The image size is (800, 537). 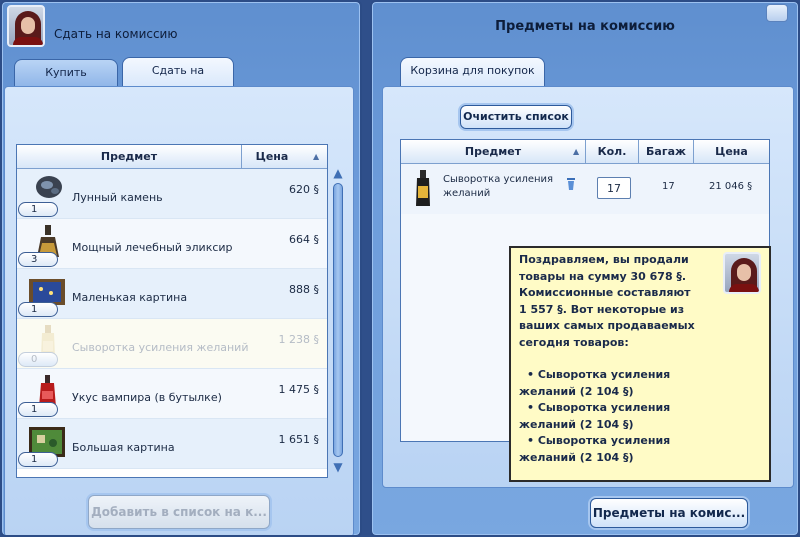 What do you see at coordinates (472, 72) in the screenshot?
I see `tab-shopping-cart: Корзина для покупок` at bounding box center [472, 72].